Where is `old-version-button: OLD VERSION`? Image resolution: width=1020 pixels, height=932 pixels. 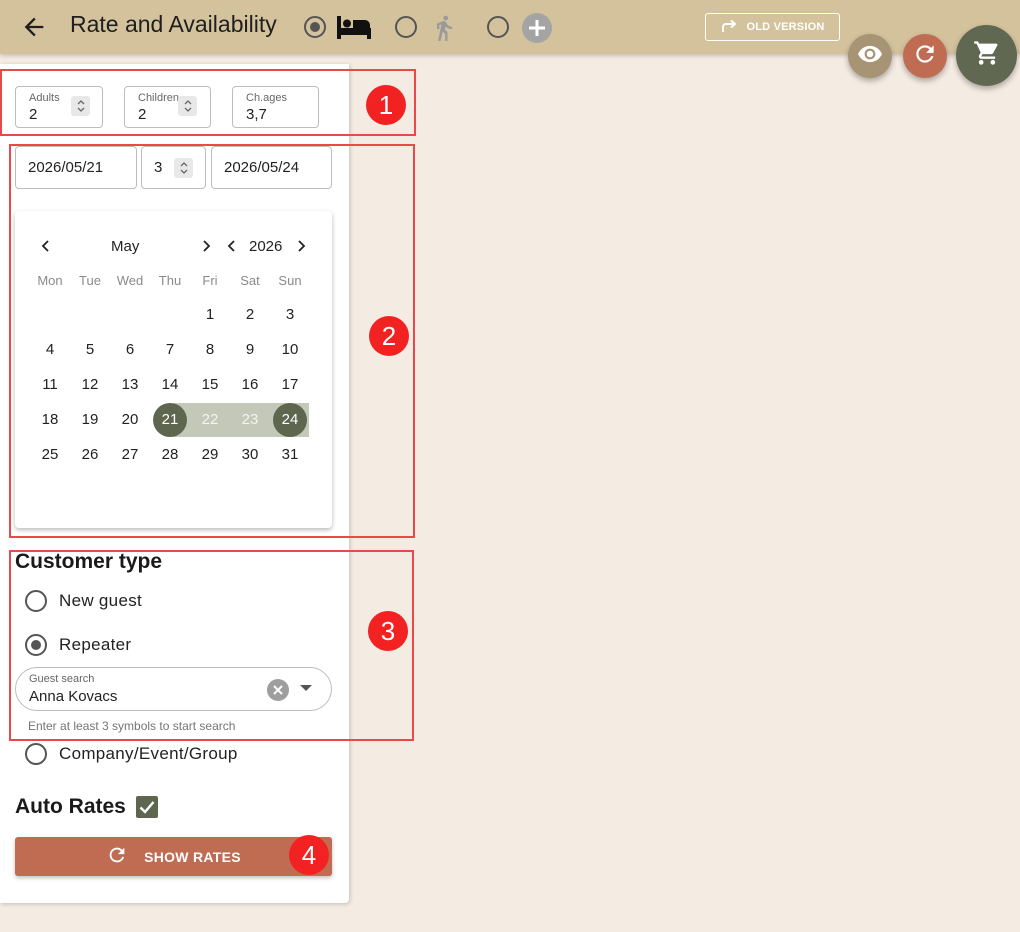 old-version-button: OLD VERSION is located at coordinates (772, 27).